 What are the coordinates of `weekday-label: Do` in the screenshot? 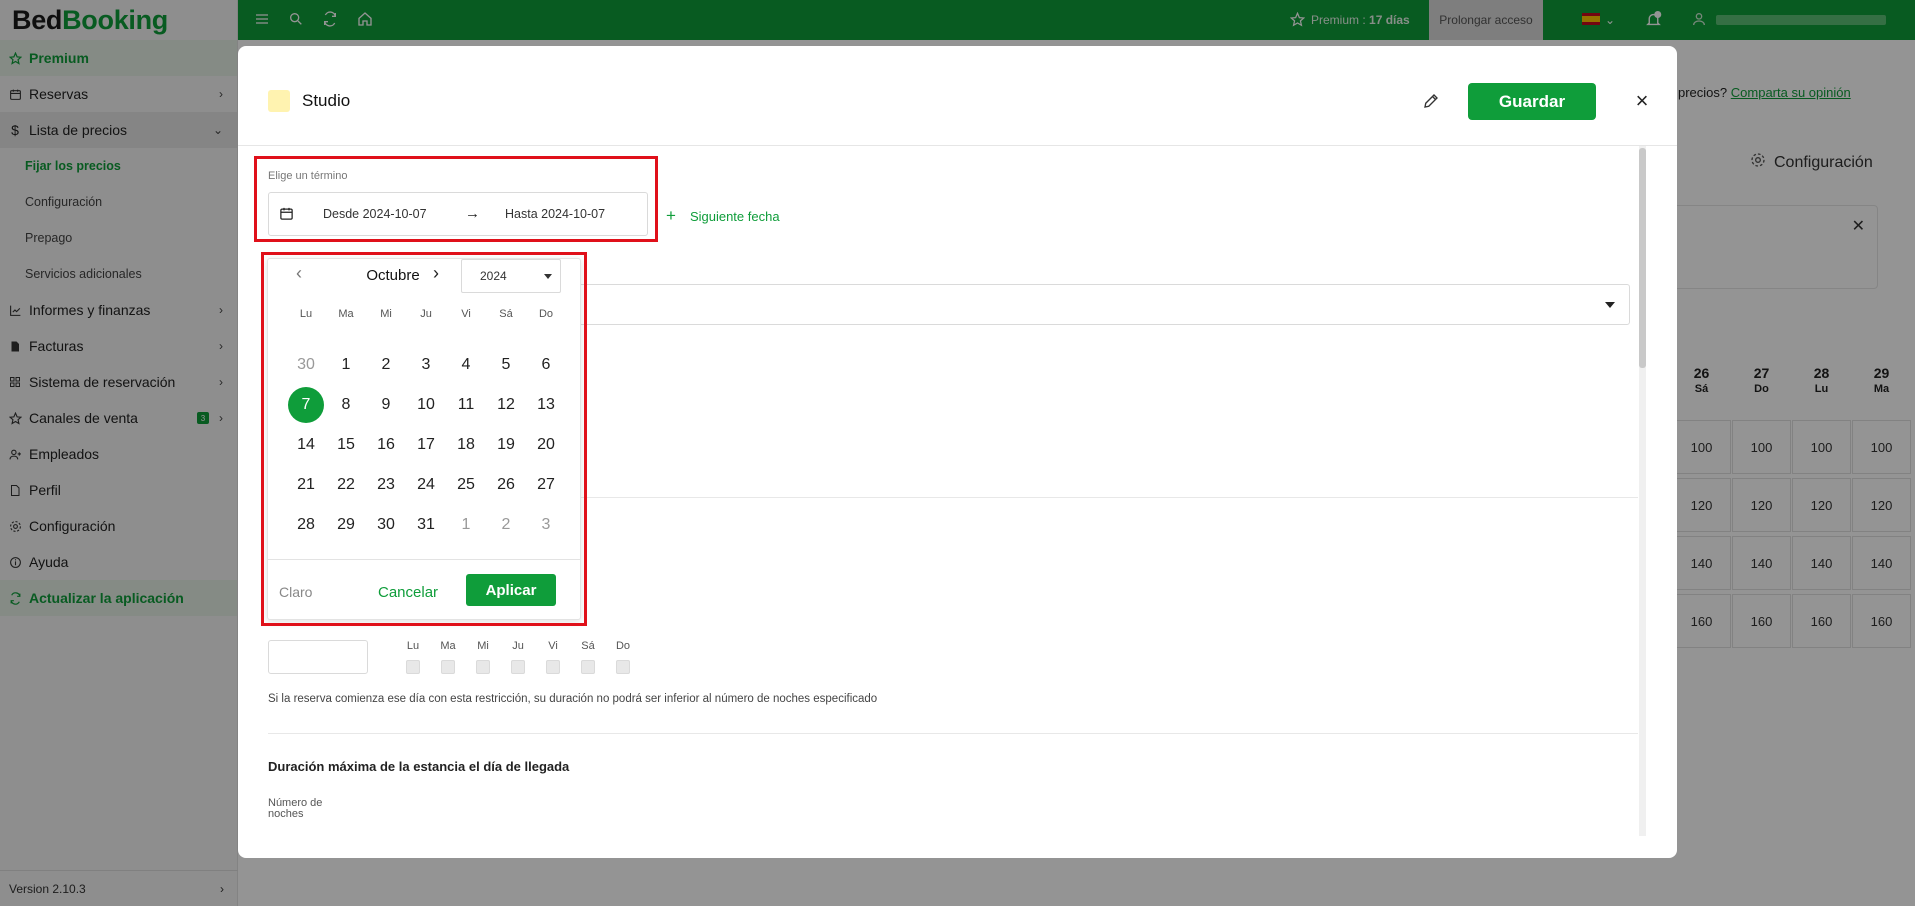 It's located at (623, 646).